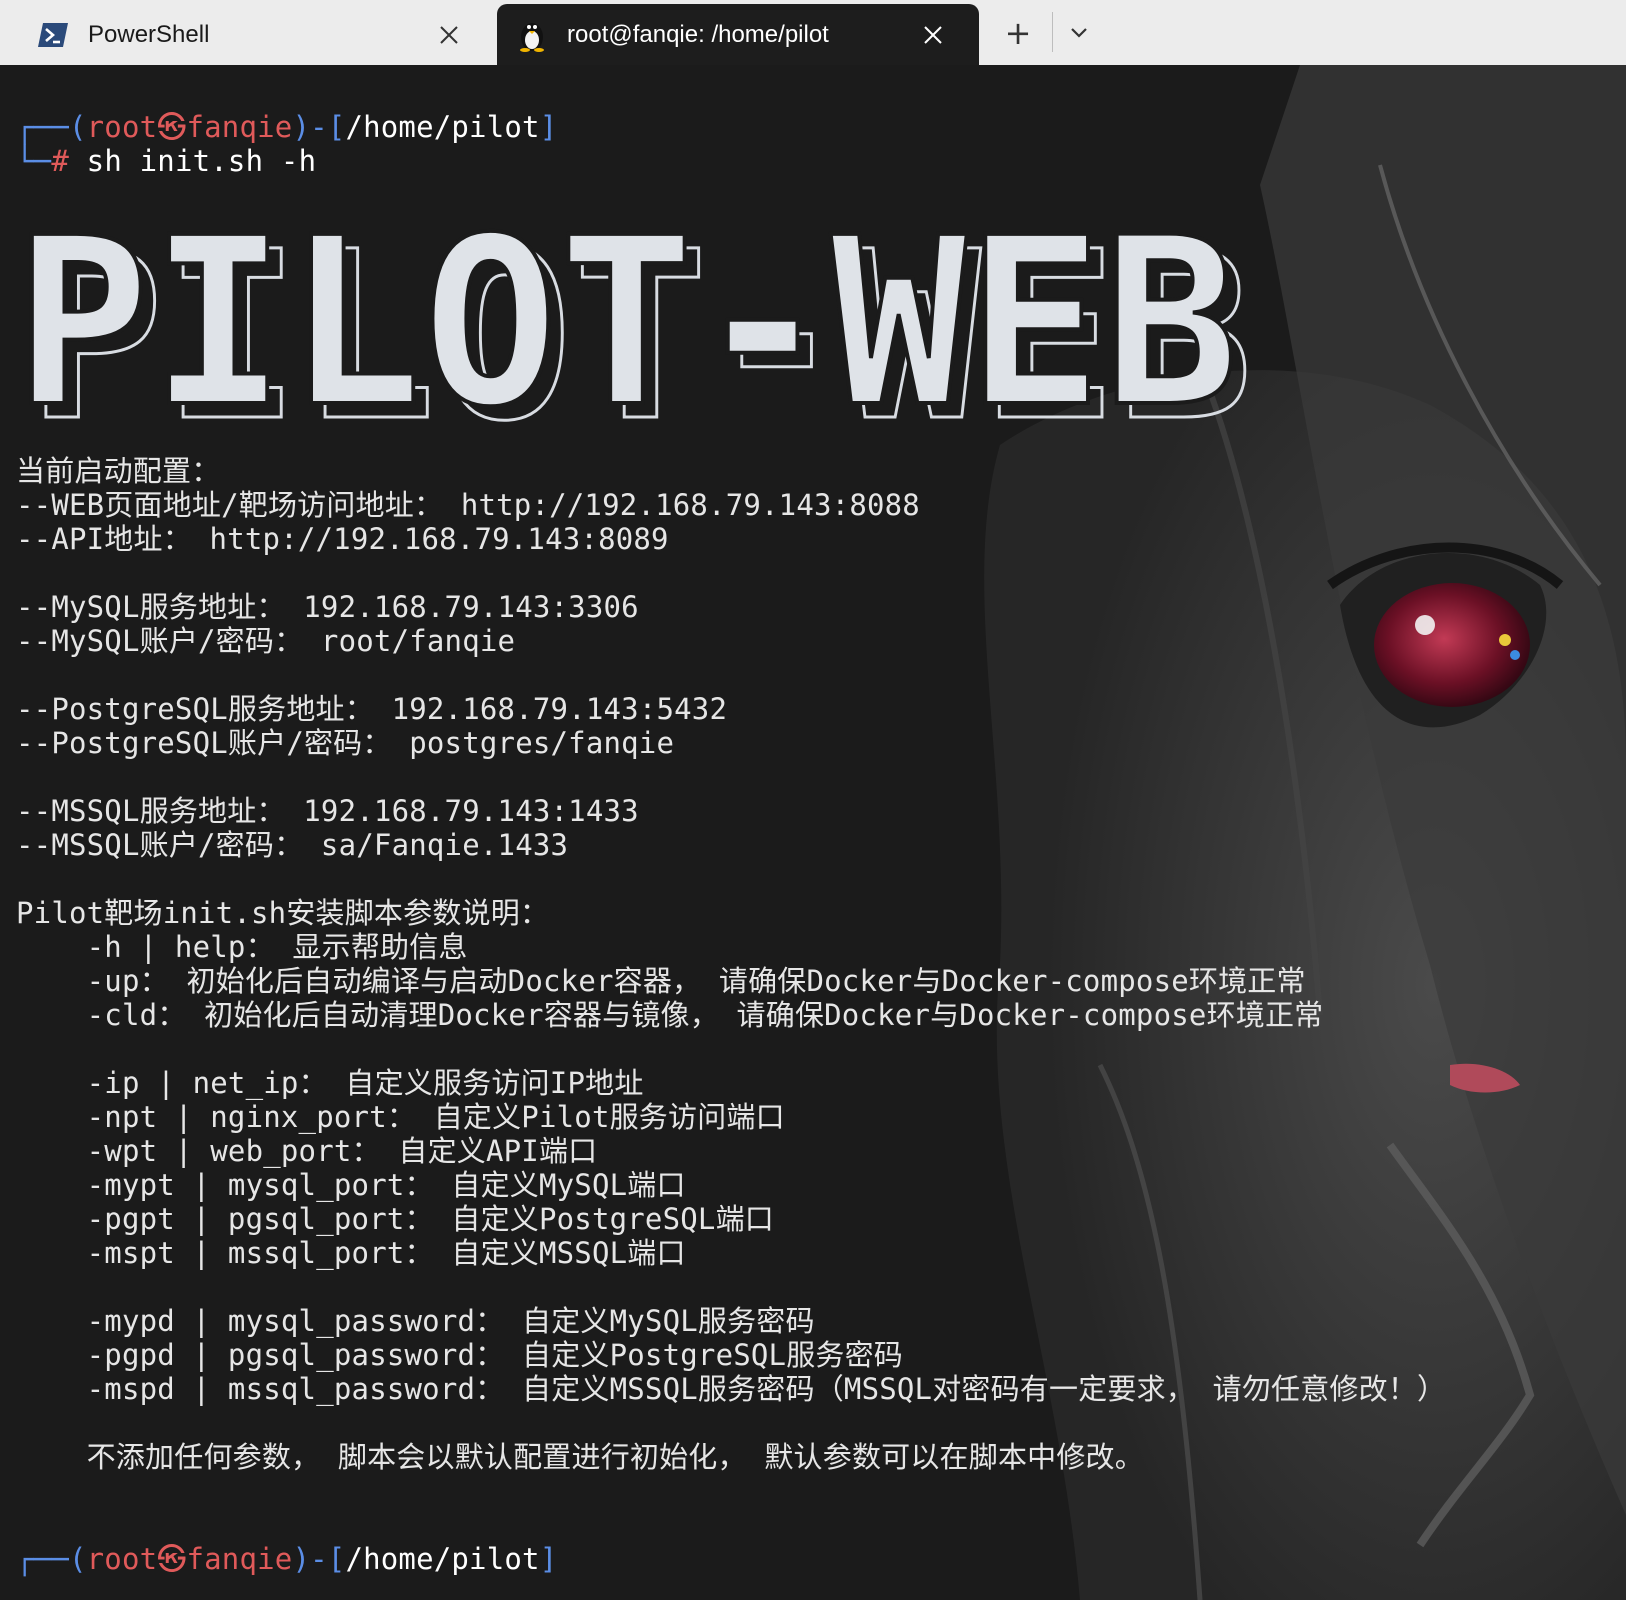  Describe the element at coordinates (149, 34) in the screenshot. I see `tab-label: PowerShell` at that location.